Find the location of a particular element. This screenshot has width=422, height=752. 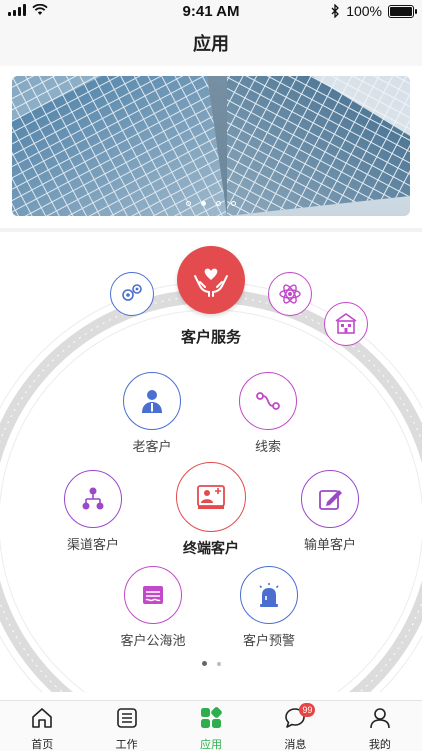

app-label: 客户预警 is located at coordinates (268, 640).